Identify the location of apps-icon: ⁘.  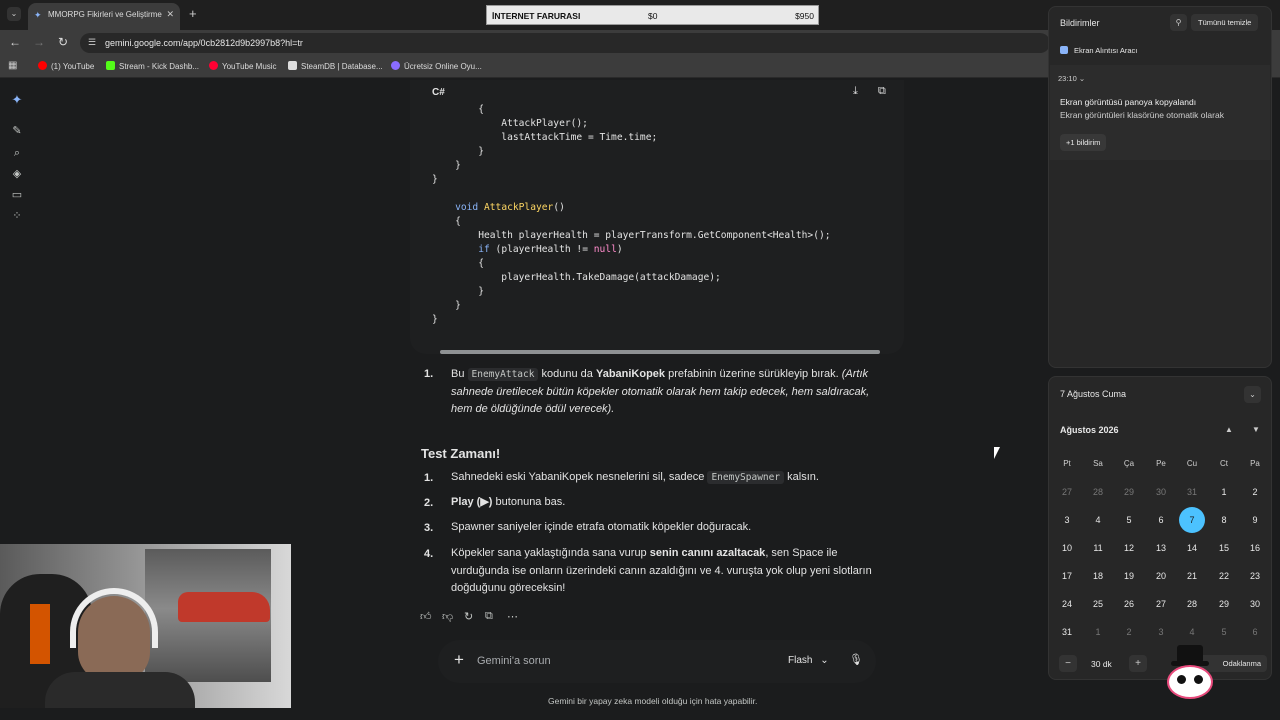
(17, 216).